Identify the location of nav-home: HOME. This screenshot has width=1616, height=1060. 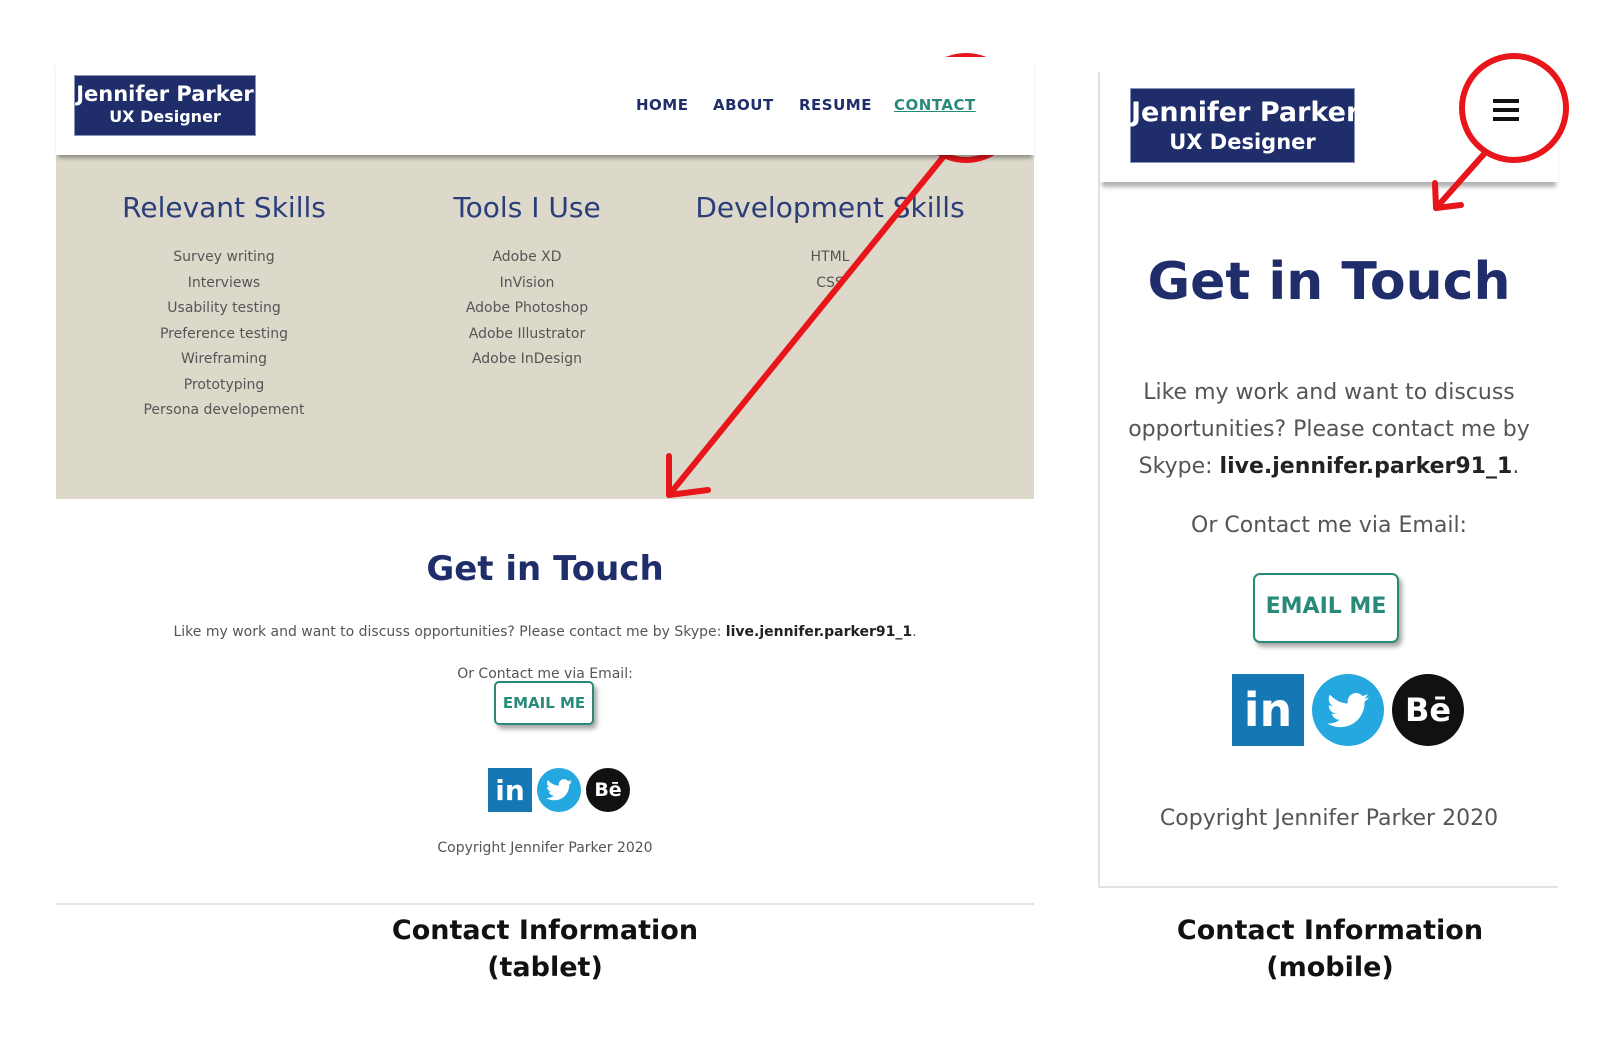
(662, 105).